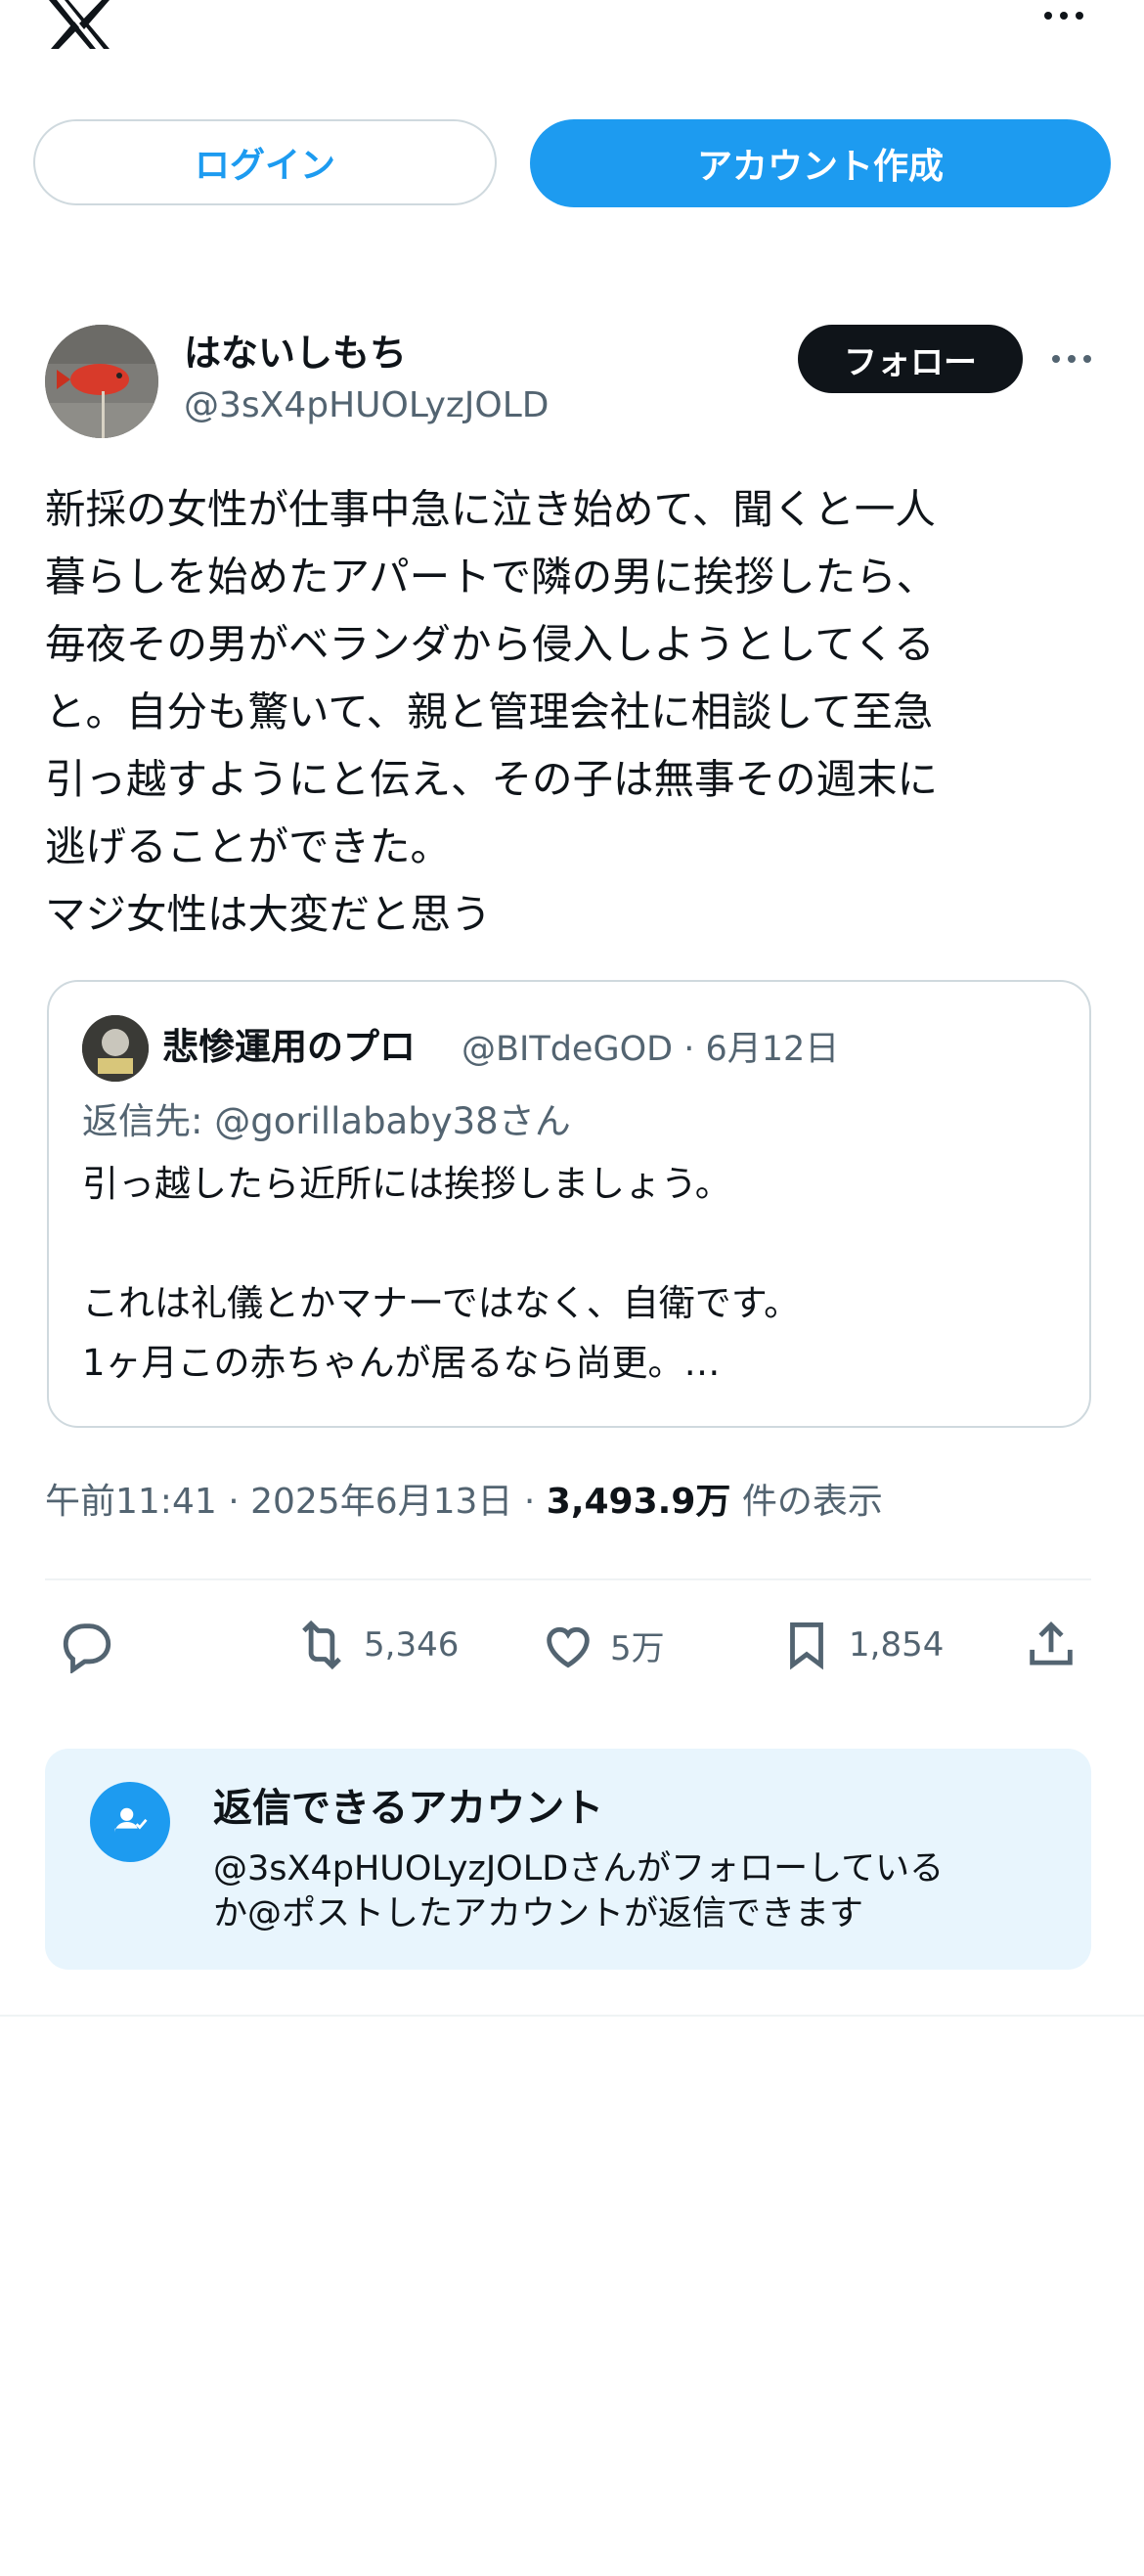 This screenshot has width=1144, height=2576. What do you see at coordinates (326, 1121) in the screenshot?
I see `quoted-reply-to: 返信先: @gorillababy38さん` at bounding box center [326, 1121].